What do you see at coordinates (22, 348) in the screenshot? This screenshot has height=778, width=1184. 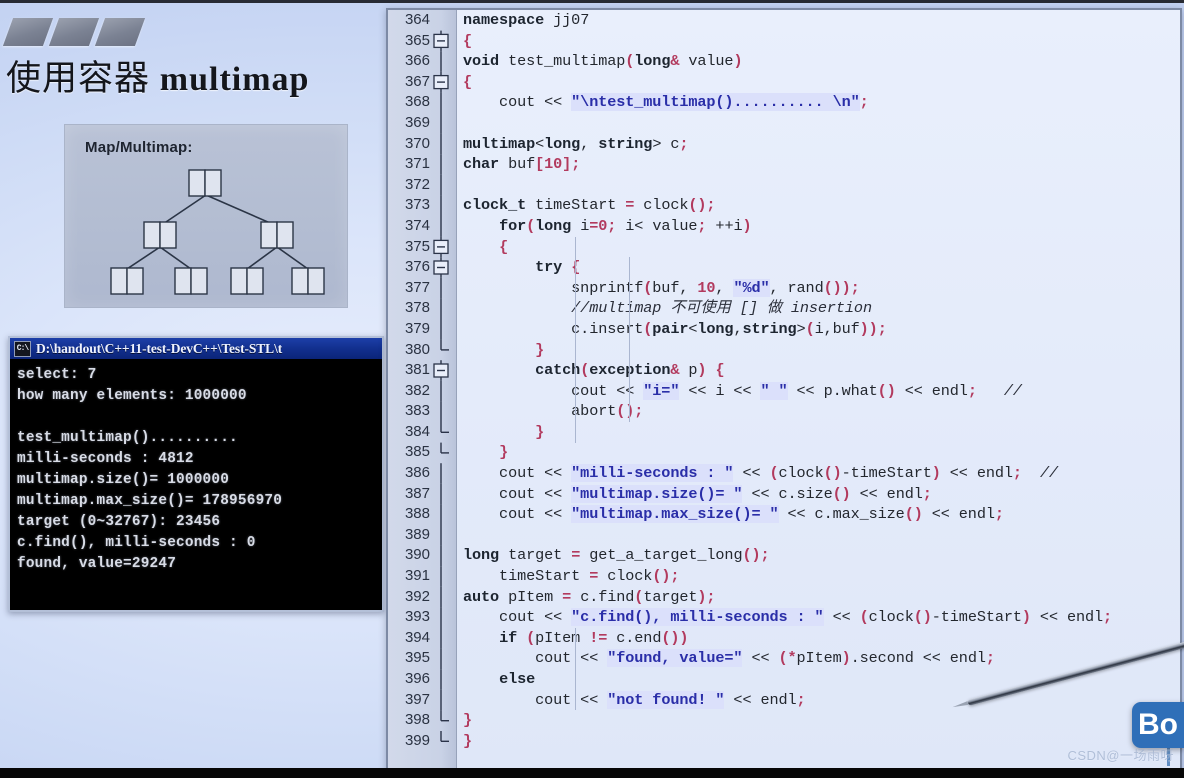 I see `console-icon: C:\` at bounding box center [22, 348].